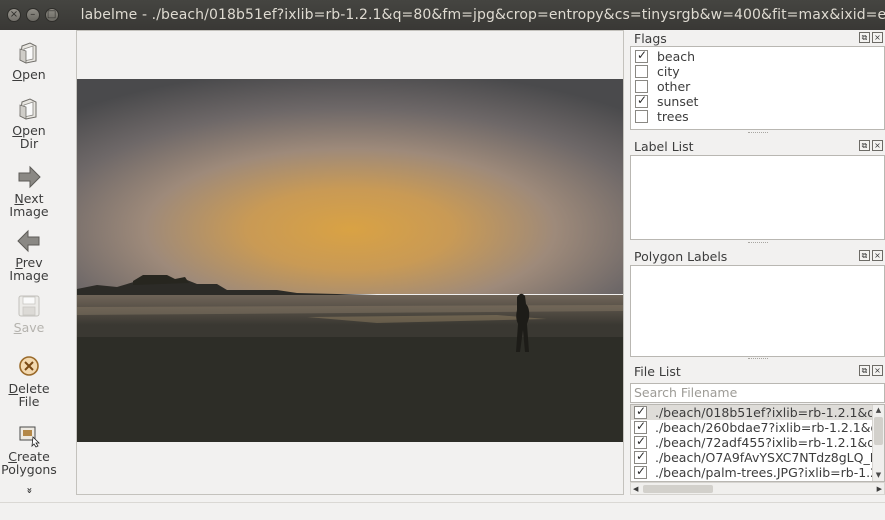 Image resolution: width=885 pixels, height=520 pixels. Describe the element at coordinates (879, 489) in the screenshot. I see `scroll-right-icon: ▶` at that location.